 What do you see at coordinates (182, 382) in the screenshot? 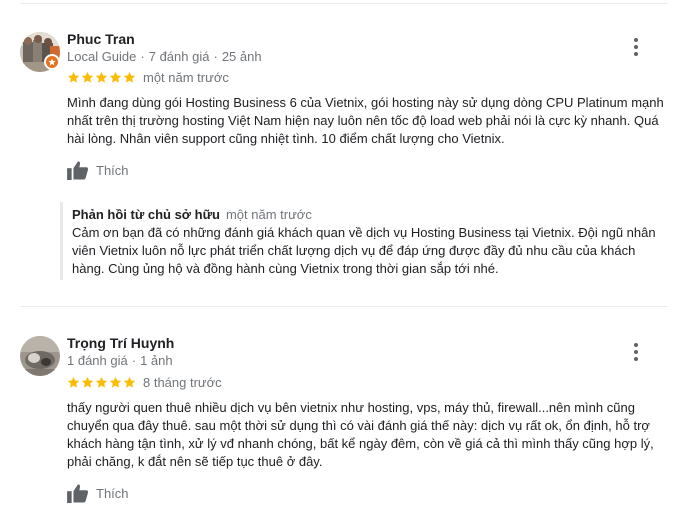
I see `review-time: 8 tháng trước` at bounding box center [182, 382].